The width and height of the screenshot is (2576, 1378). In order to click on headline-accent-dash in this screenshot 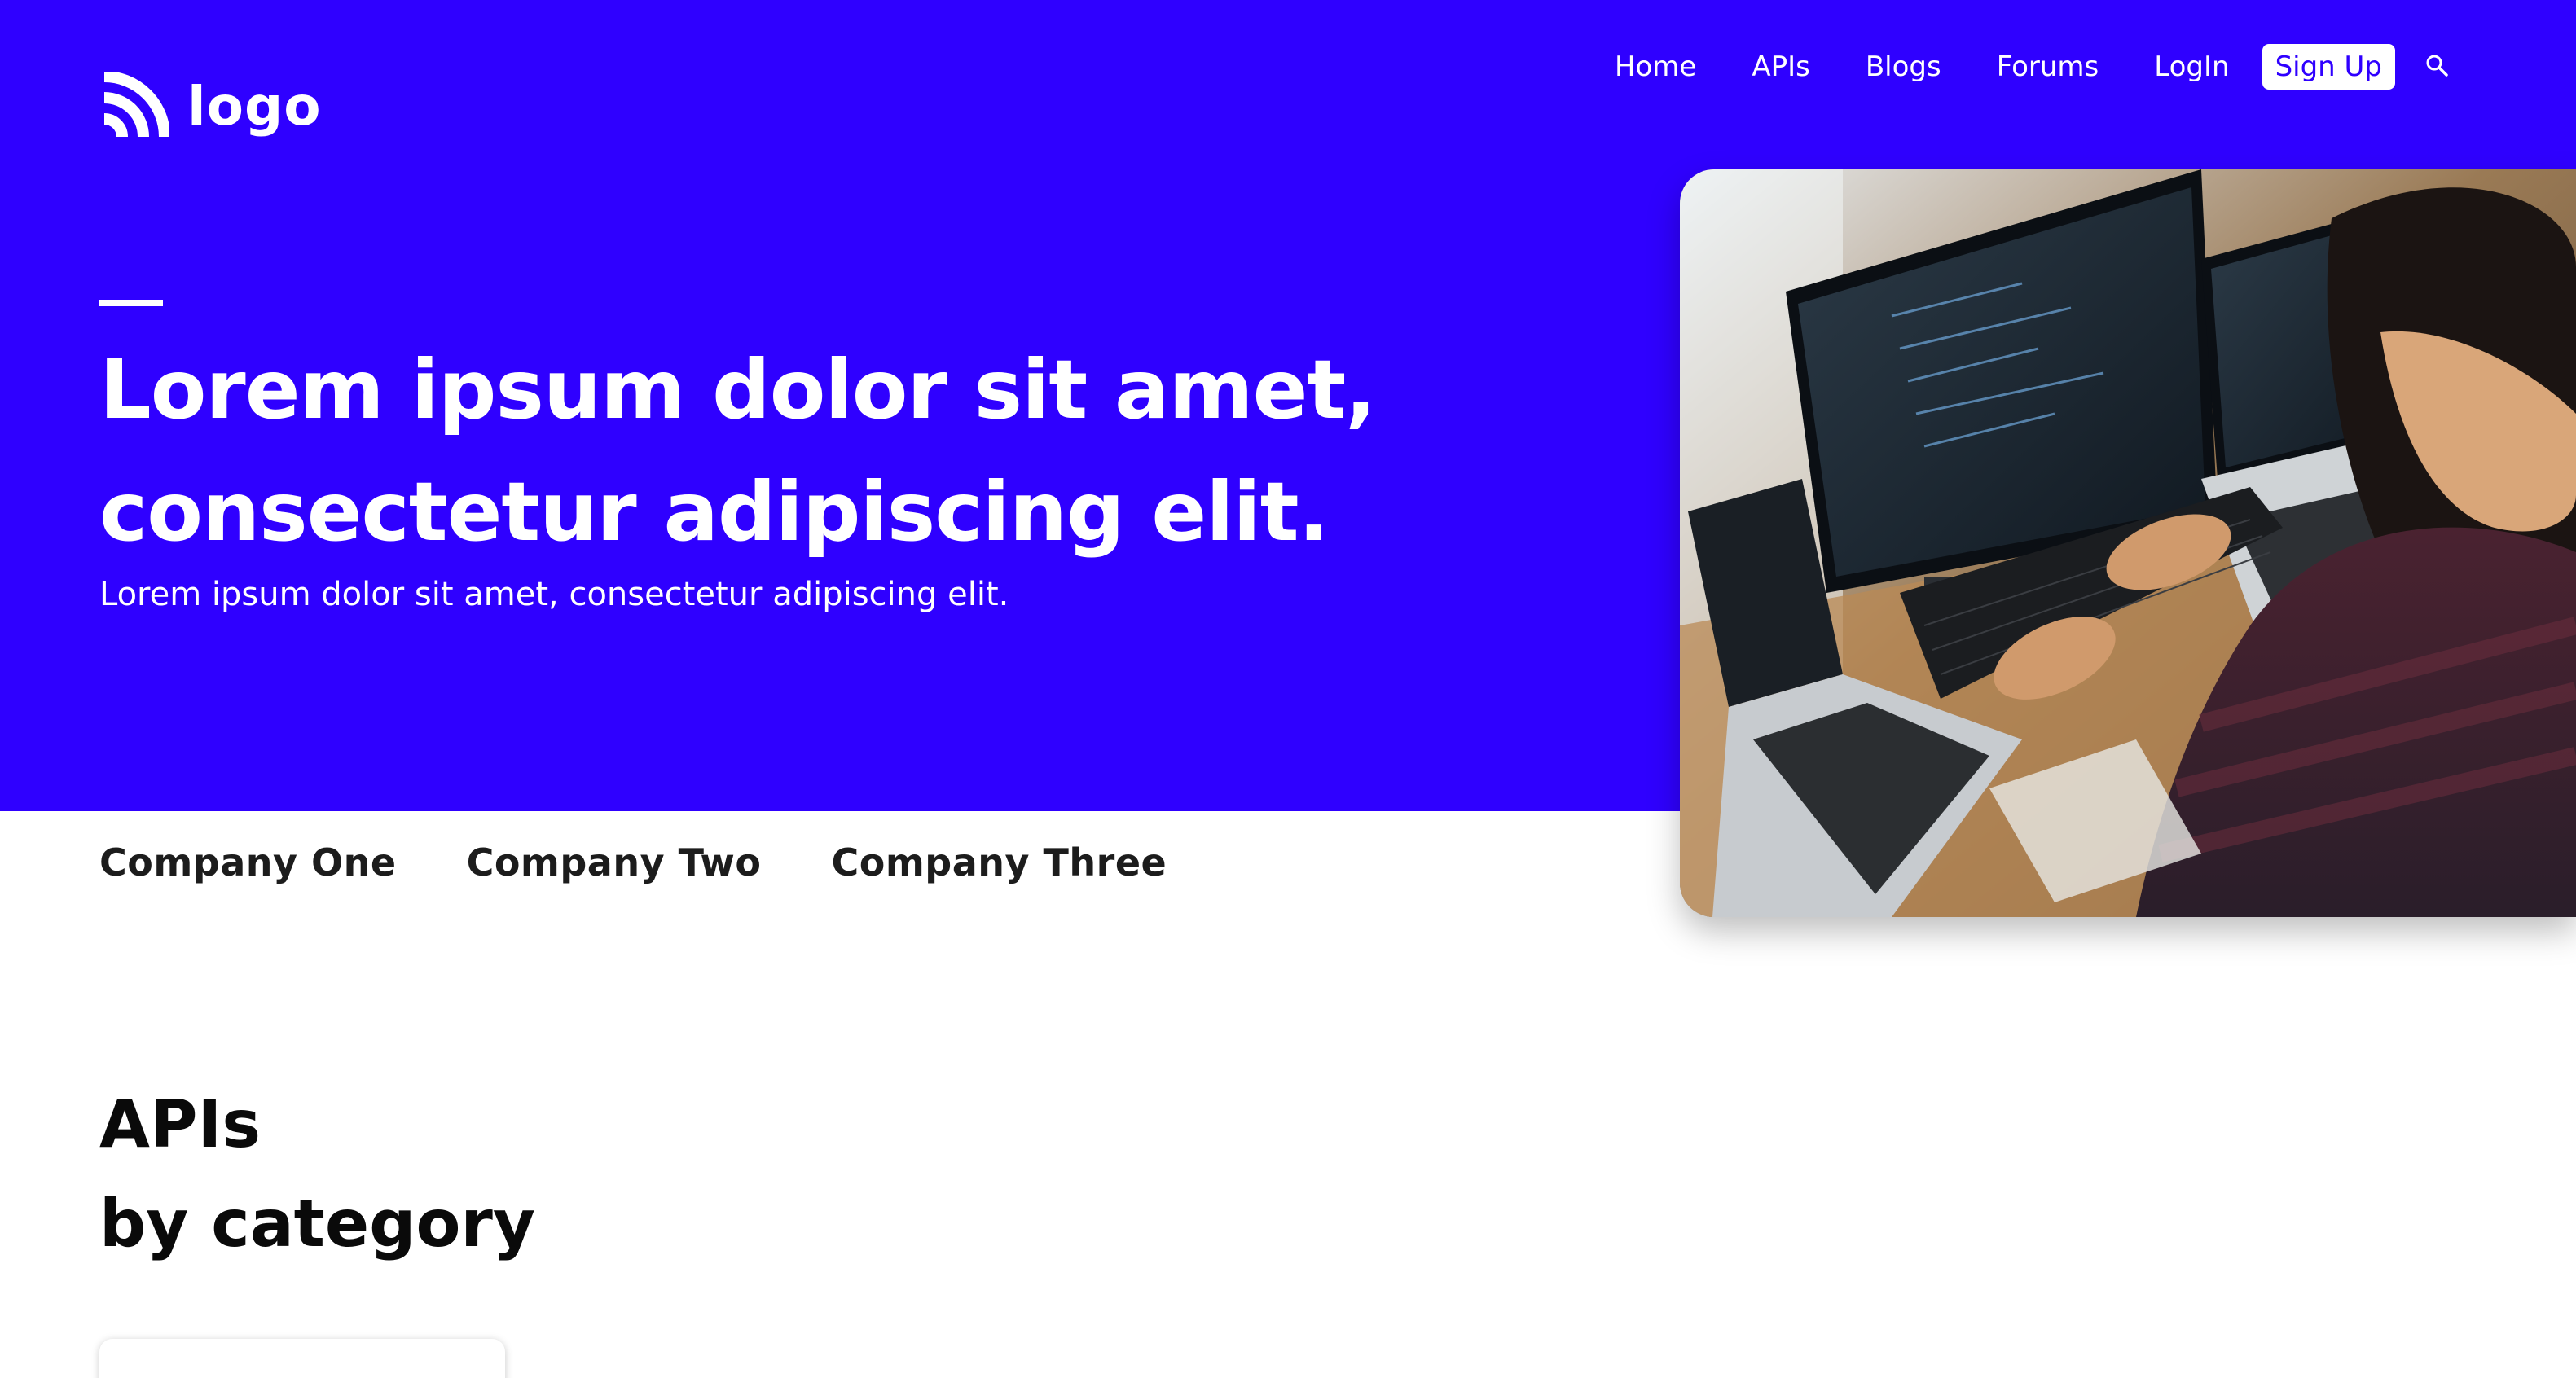, I will do `click(131, 303)`.